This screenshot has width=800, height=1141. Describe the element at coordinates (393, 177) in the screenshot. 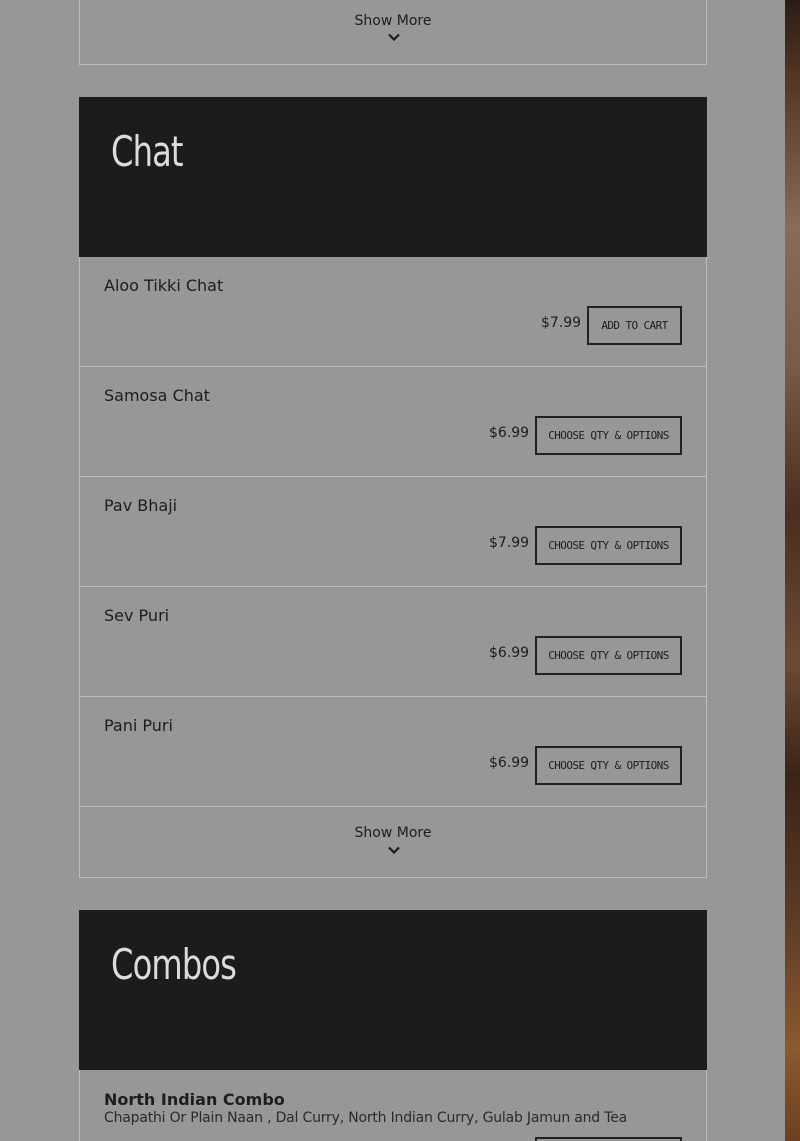

I see `category-header-chat: Chat` at that location.